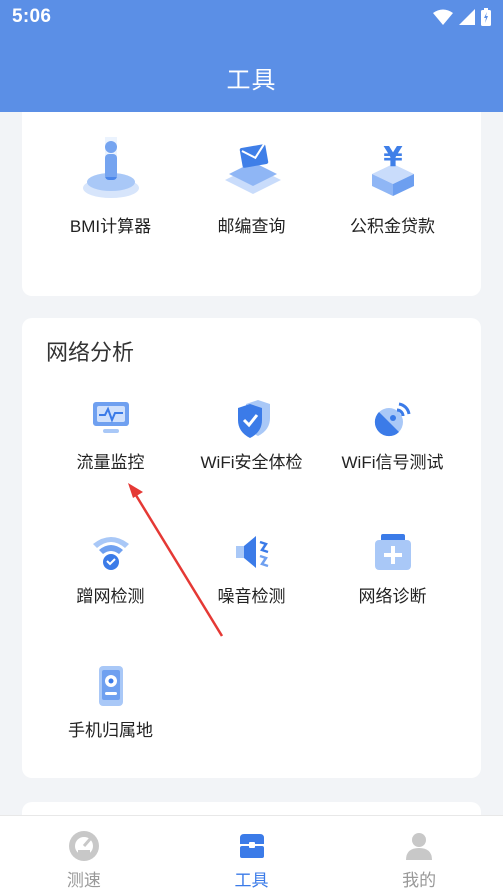 This screenshot has height=894, width=503. What do you see at coordinates (83, 880) in the screenshot?
I see `nav-label: 测速` at bounding box center [83, 880].